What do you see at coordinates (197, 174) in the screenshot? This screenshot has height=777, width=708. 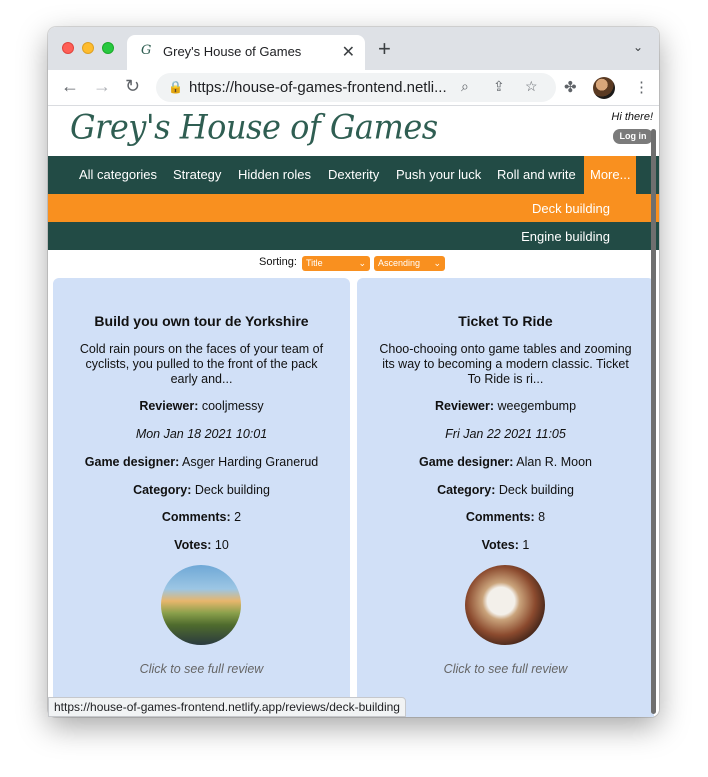 I see `nav-item-strategy: Strategy` at bounding box center [197, 174].